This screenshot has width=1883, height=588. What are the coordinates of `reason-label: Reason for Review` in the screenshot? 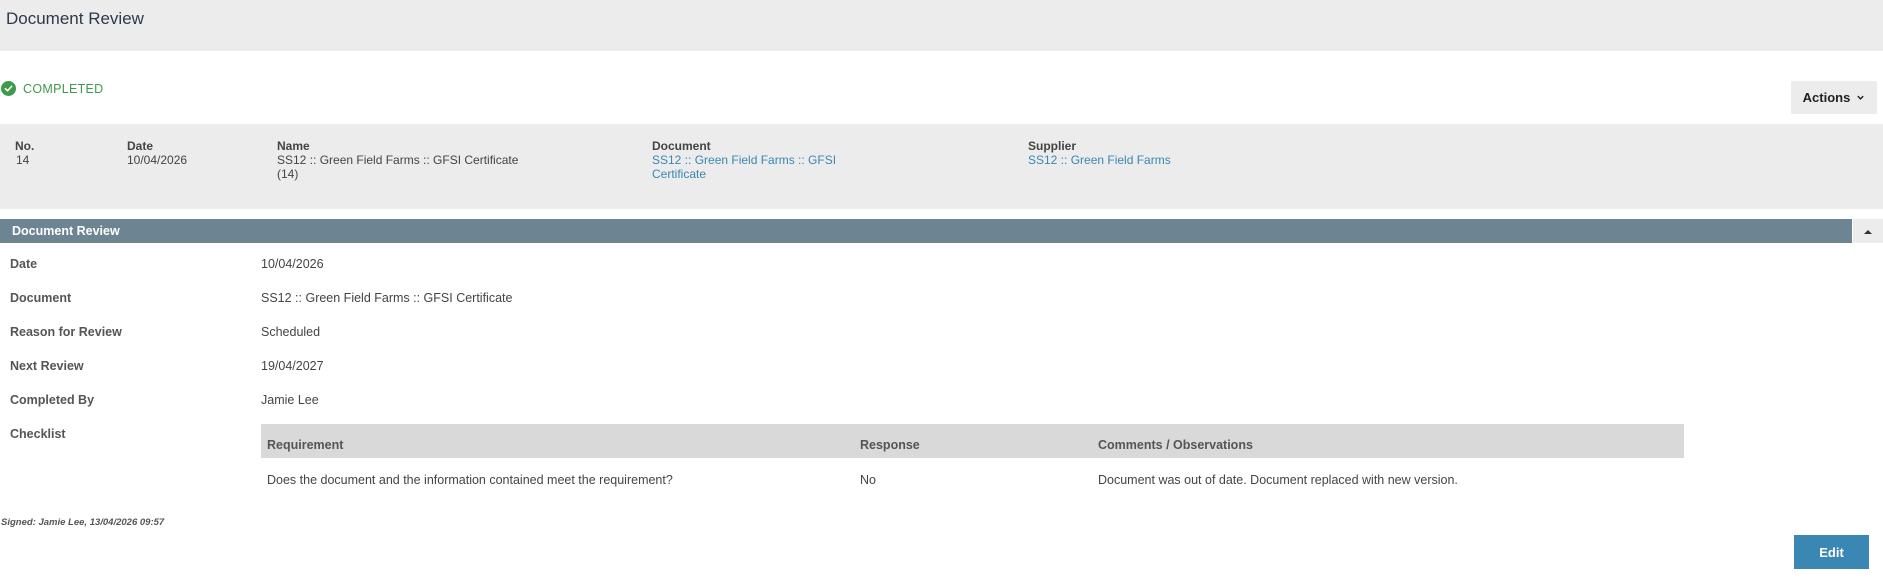 It's located at (66, 332).